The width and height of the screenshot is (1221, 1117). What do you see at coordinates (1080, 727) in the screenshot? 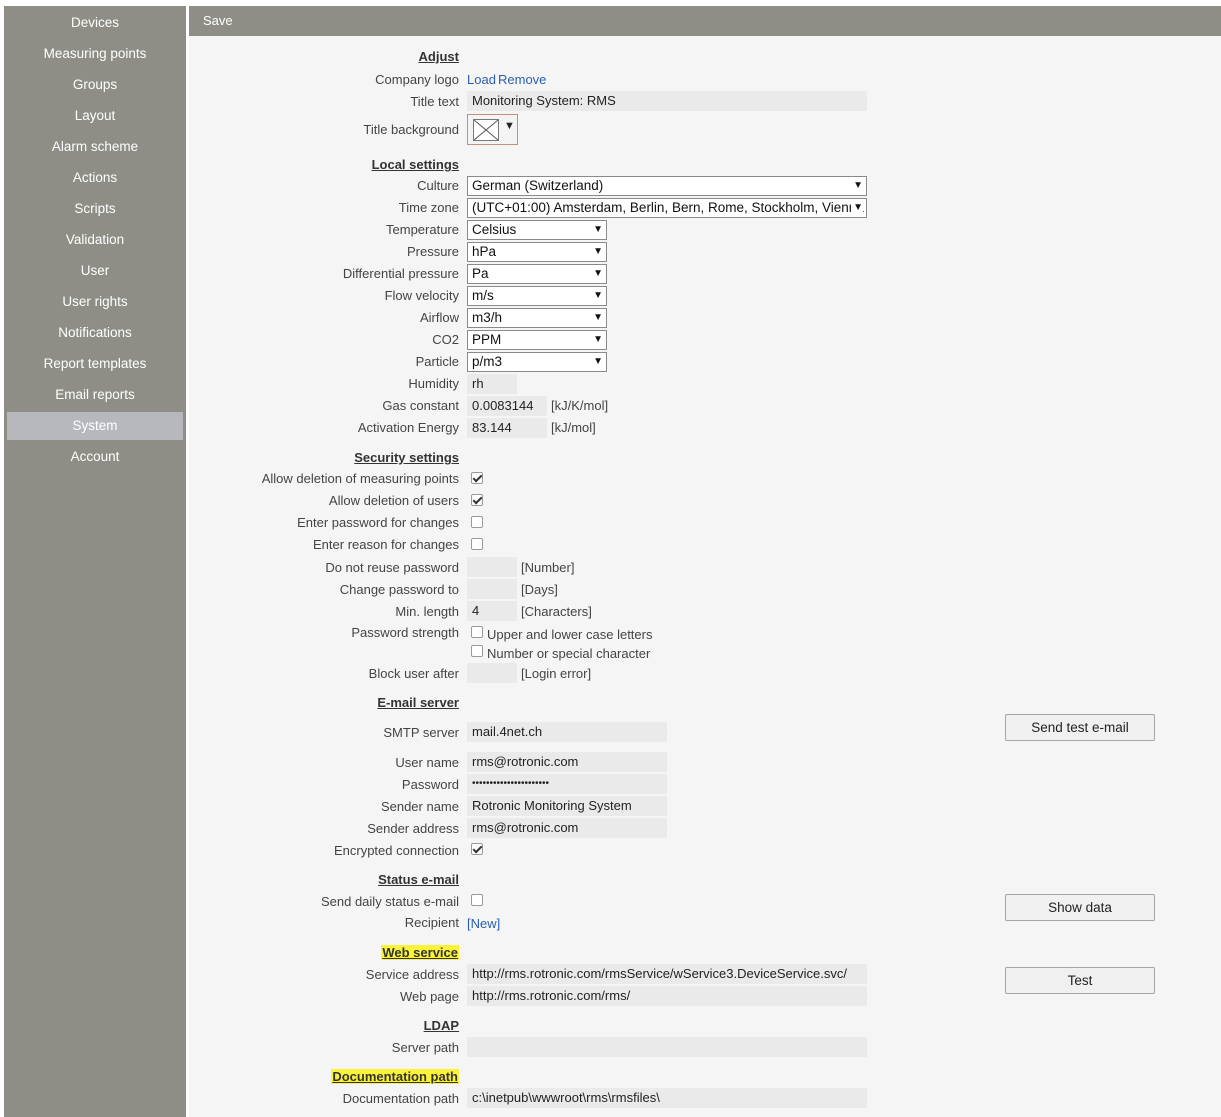
I see `send-test-email-button: Send test e-mail` at bounding box center [1080, 727].